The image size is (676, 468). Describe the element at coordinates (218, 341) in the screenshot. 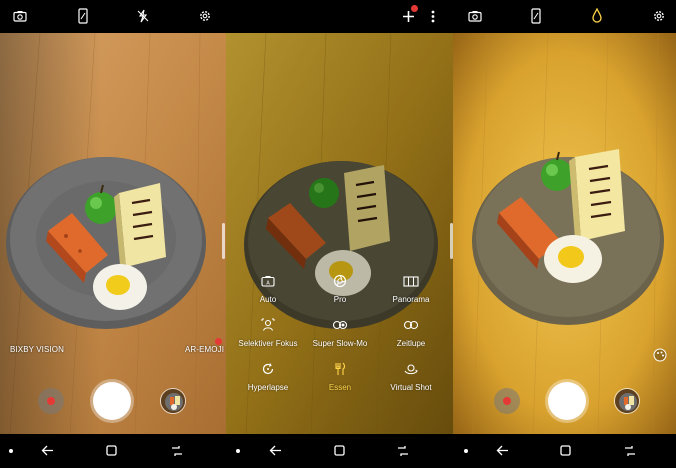

I see `ar-emoji-new-badge` at that location.